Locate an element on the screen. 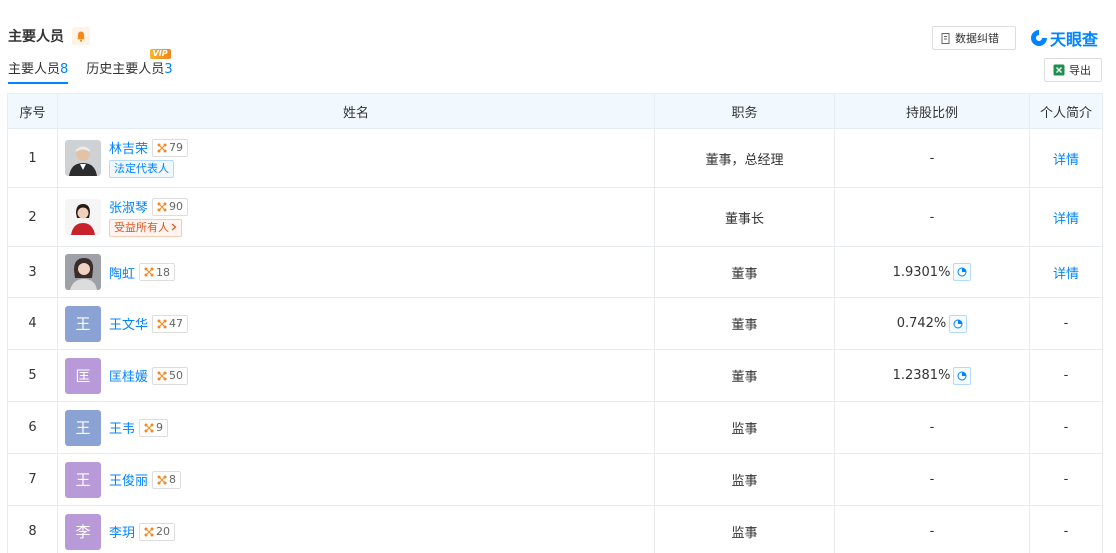 This screenshot has width=1116, height=553. logo-icon is located at coordinates (1039, 38).